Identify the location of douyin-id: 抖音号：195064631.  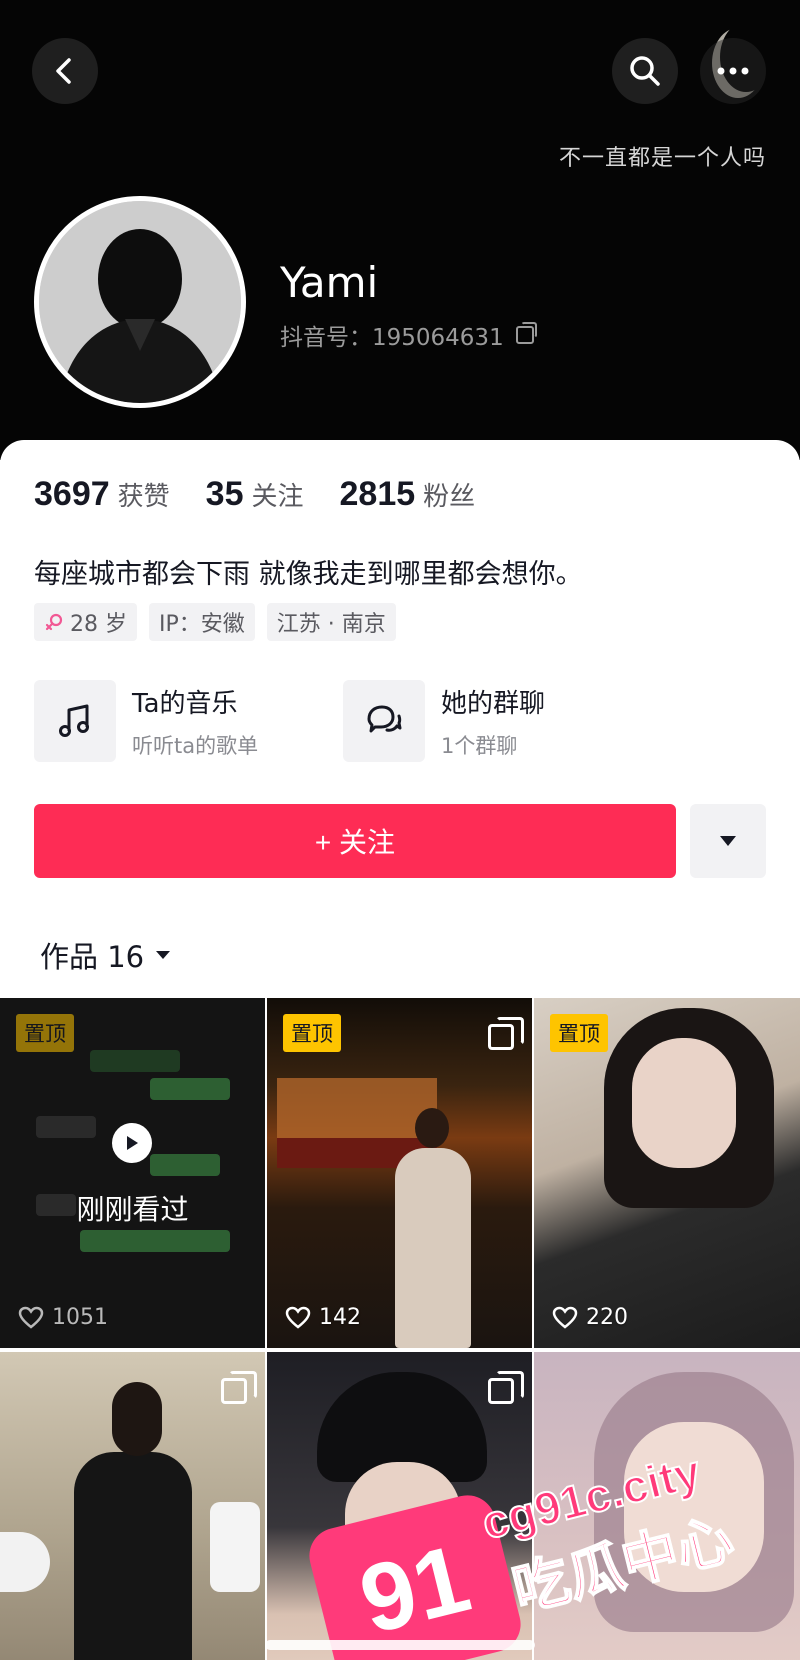
(408, 335).